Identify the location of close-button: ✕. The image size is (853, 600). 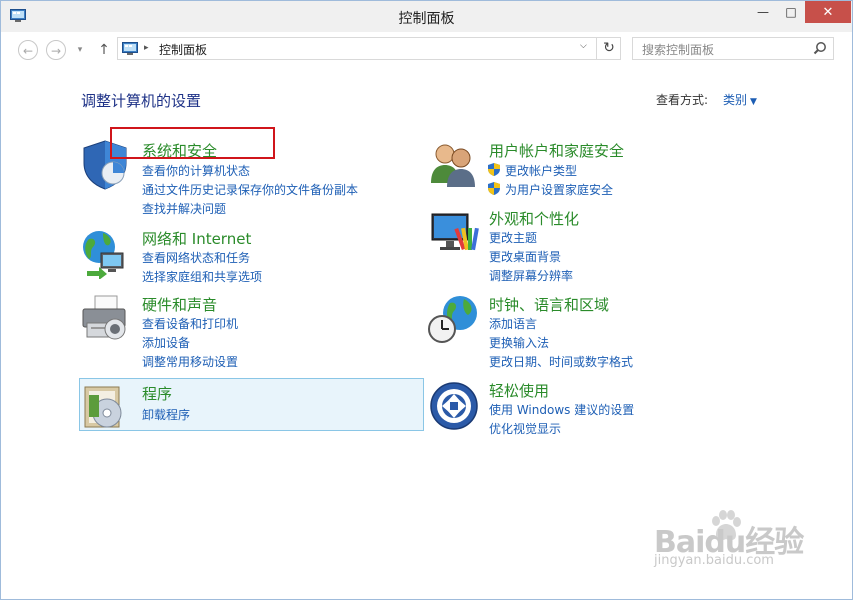
(828, 12).